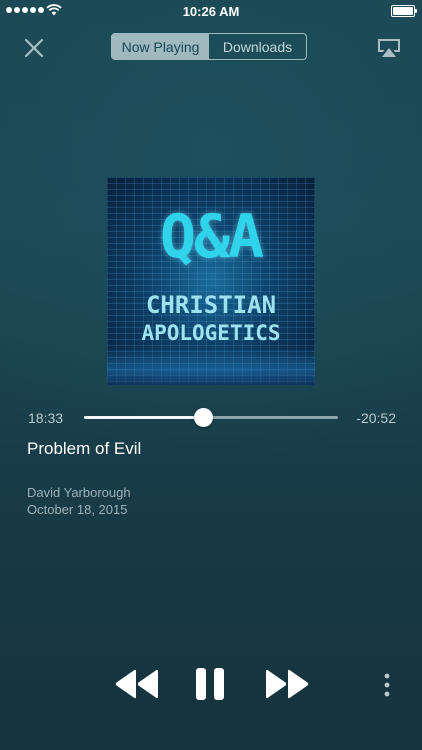 The height and width of the screenshot is (750, 422). Describe the element at coordinates (211, 366) in the screenshot. I see `artwork-glow` at that location.